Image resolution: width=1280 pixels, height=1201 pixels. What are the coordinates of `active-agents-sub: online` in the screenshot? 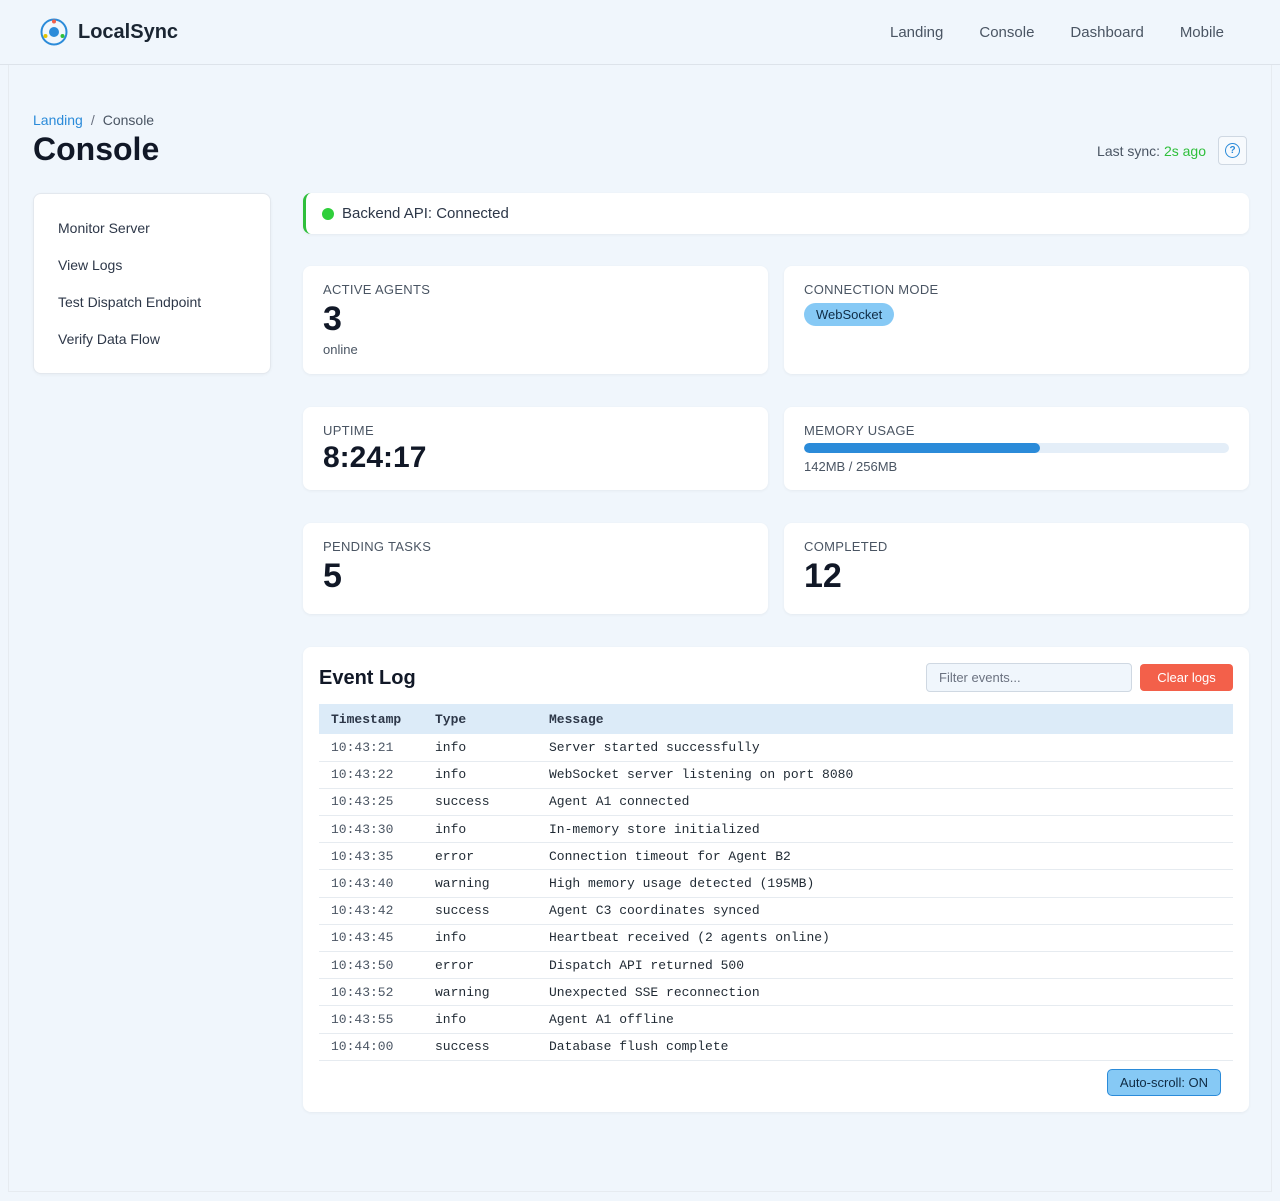 It's located at (340, 350).